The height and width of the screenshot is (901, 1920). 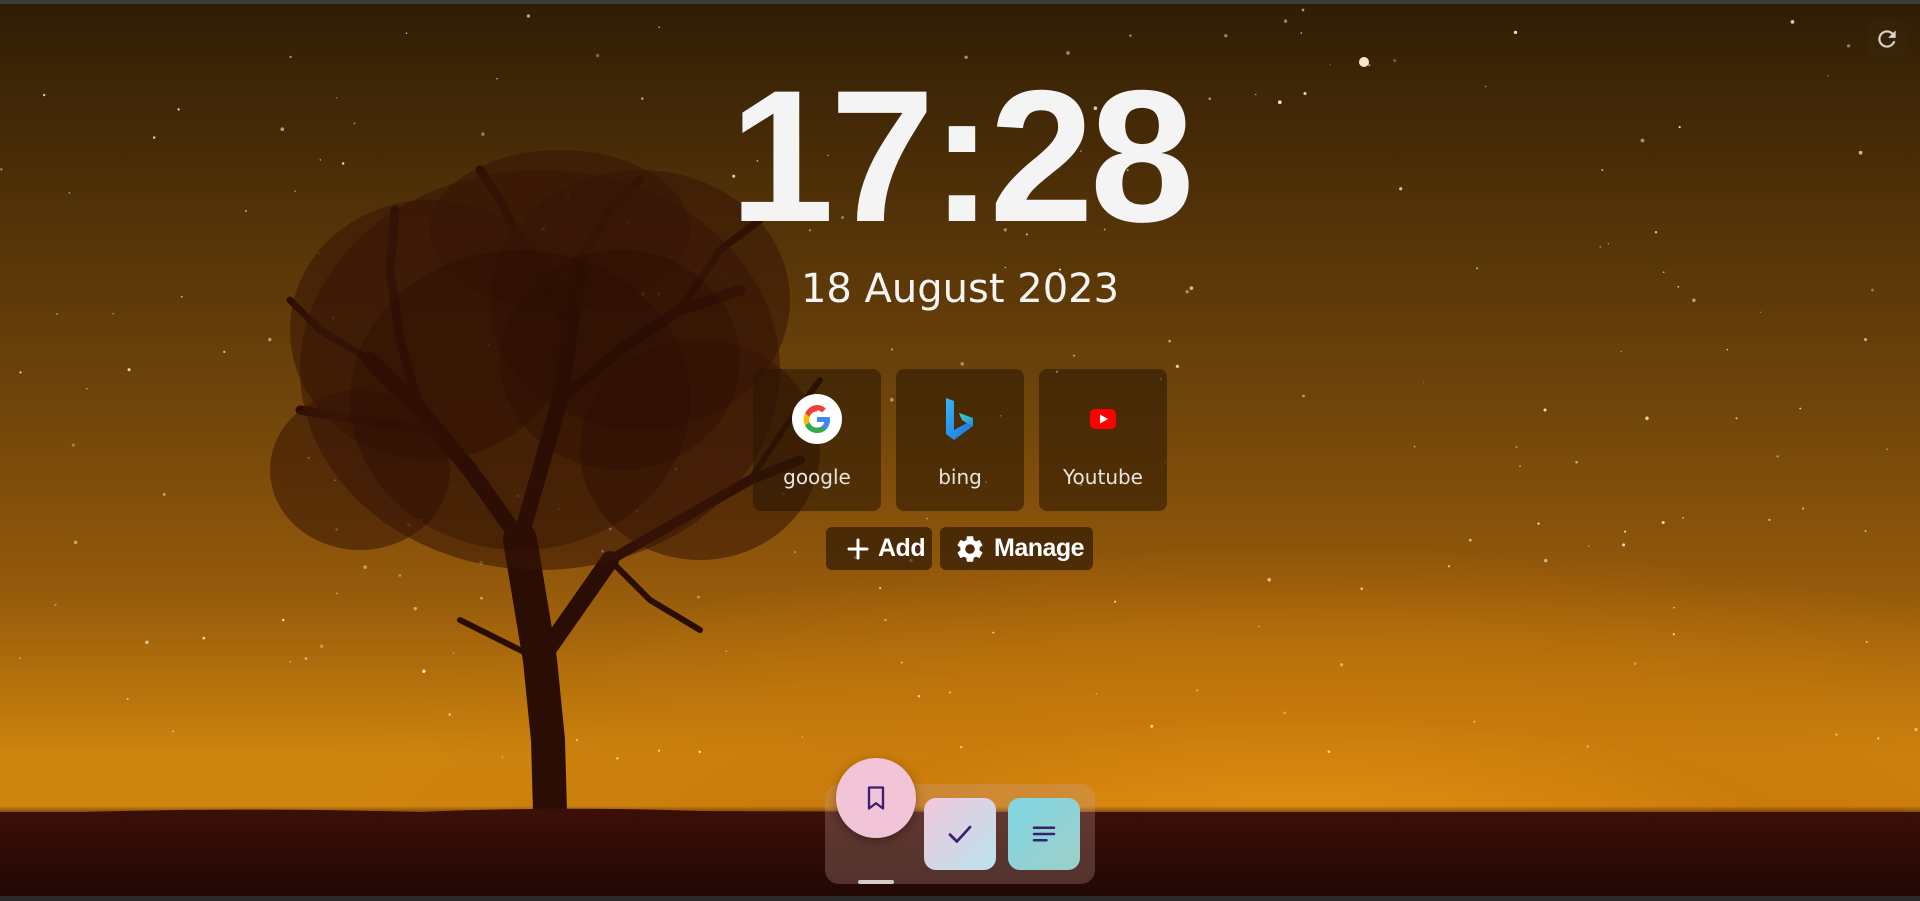 I want to click on bing-icon, so click(x=960, y=419).